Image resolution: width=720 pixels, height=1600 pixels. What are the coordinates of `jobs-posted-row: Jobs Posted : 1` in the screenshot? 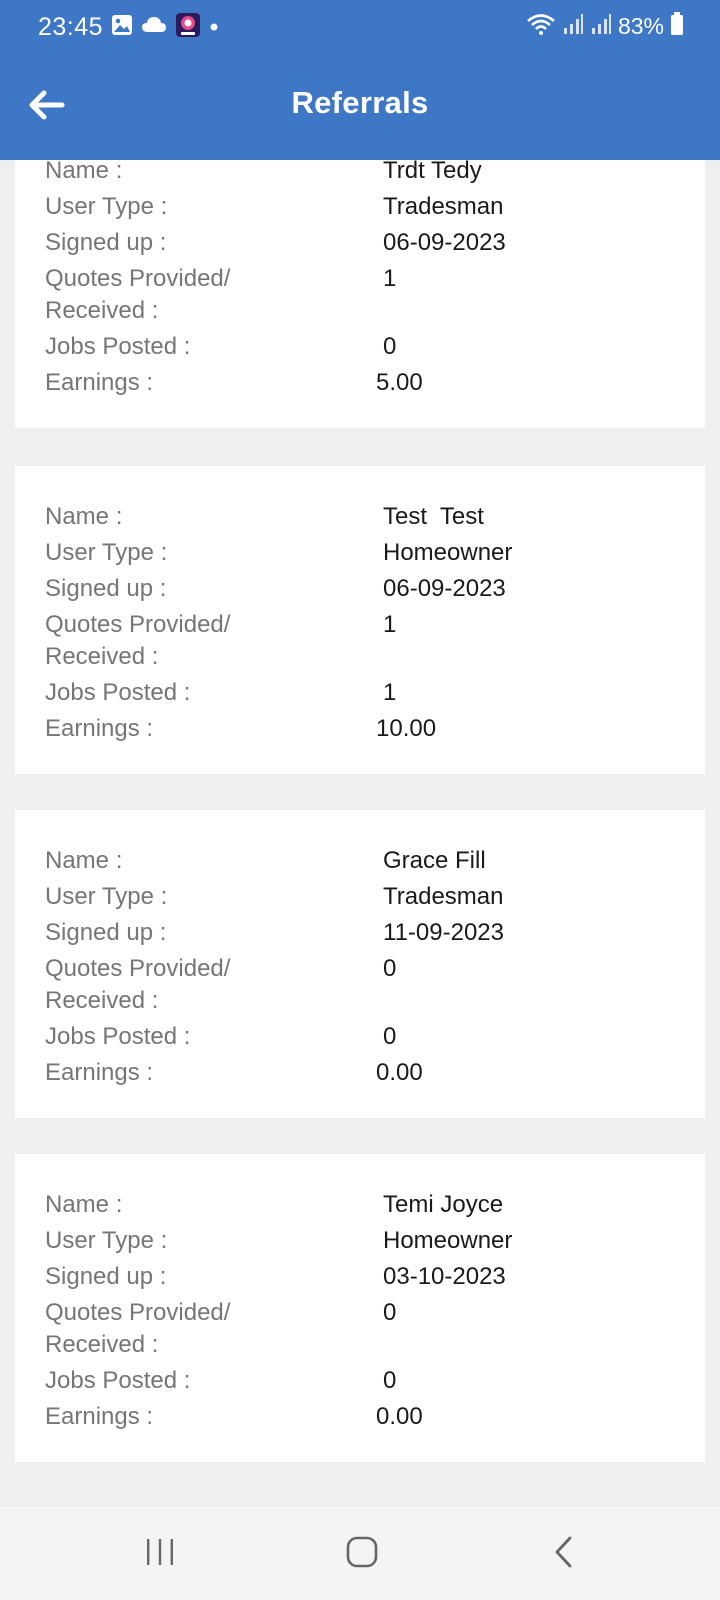 It's located at (360, 695).